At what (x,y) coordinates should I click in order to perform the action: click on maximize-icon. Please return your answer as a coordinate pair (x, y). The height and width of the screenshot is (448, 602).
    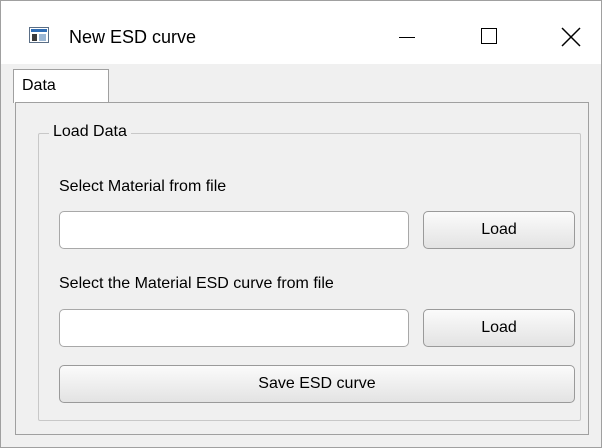
    Looking at the image, I should click on (489, 36).